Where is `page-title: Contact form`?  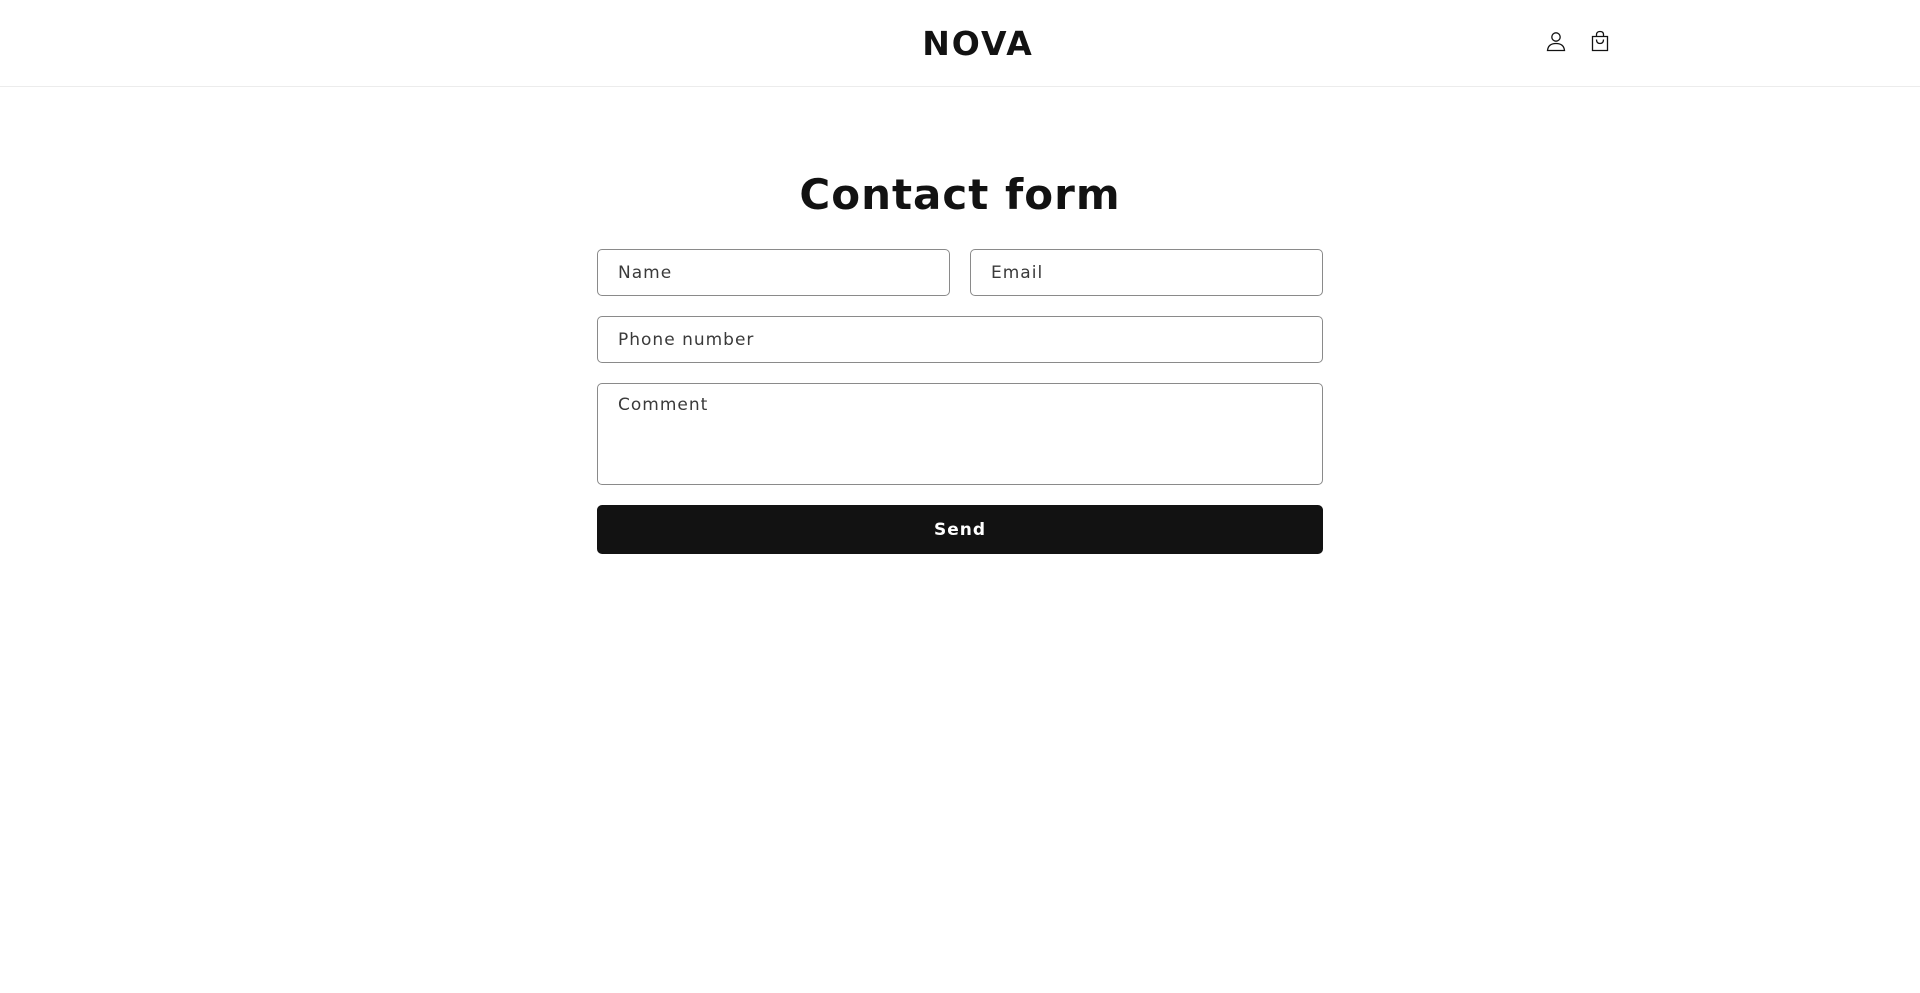 page-title: Contact form is located at coordinates (960, 194).